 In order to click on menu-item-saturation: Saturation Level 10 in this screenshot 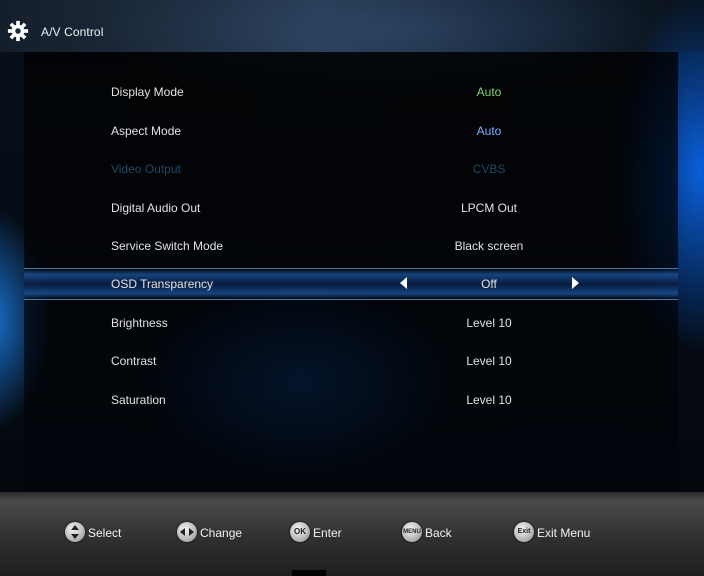, I will do `click(351, 400)`.